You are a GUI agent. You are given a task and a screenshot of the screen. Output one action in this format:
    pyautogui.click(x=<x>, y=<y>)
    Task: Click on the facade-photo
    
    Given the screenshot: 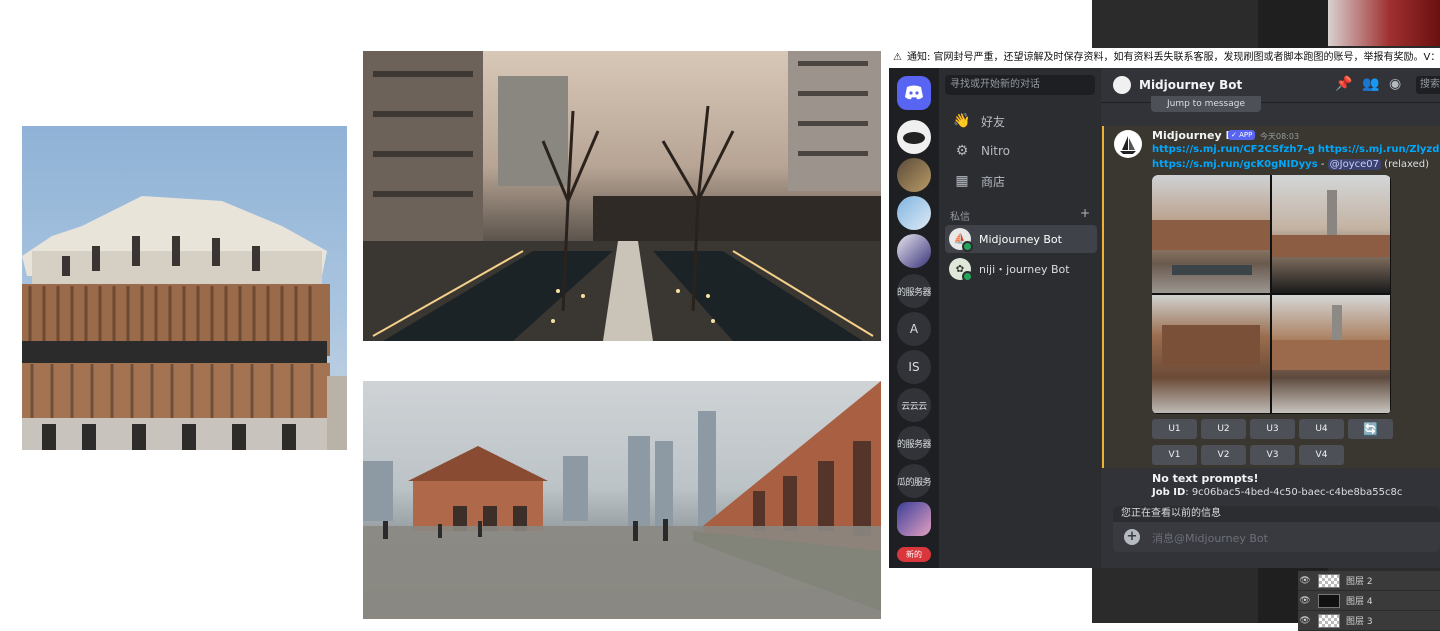 What is the action you would take?
    pyautogui.click(x=184, y=288)
    